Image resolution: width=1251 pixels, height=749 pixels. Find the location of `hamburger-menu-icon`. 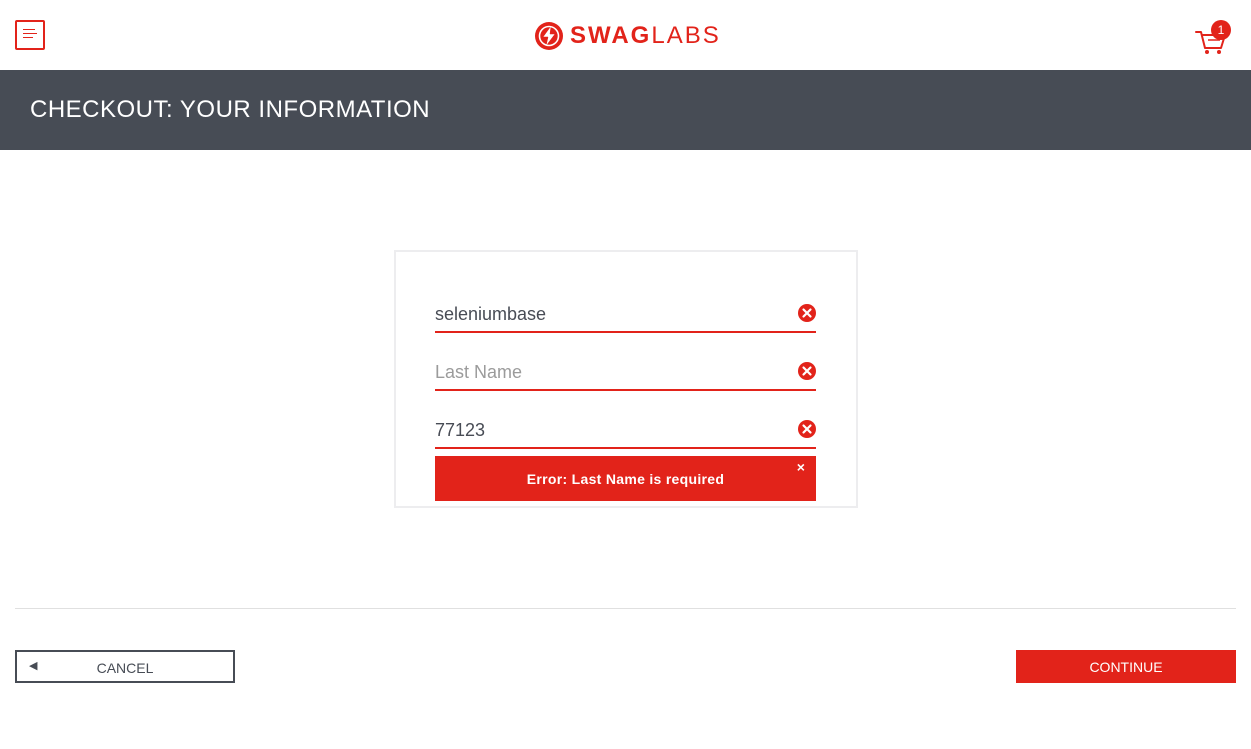

hamburger-menu-icon is located at coordinates (30, 35).